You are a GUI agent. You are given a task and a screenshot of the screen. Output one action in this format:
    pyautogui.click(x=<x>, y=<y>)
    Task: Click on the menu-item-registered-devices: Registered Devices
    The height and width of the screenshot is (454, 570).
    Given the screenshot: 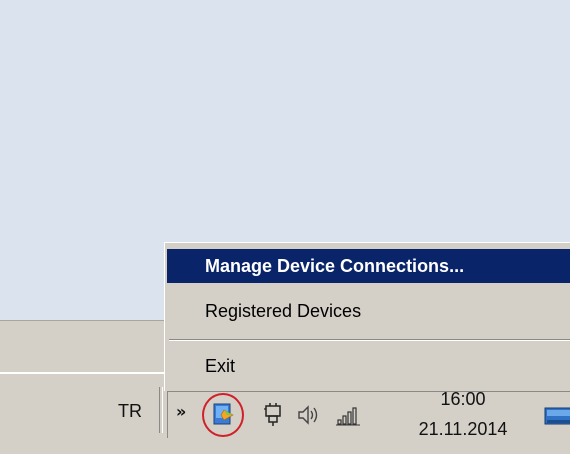 What is the action you would take?
    pyautogui.click(x=368, y=311)
    